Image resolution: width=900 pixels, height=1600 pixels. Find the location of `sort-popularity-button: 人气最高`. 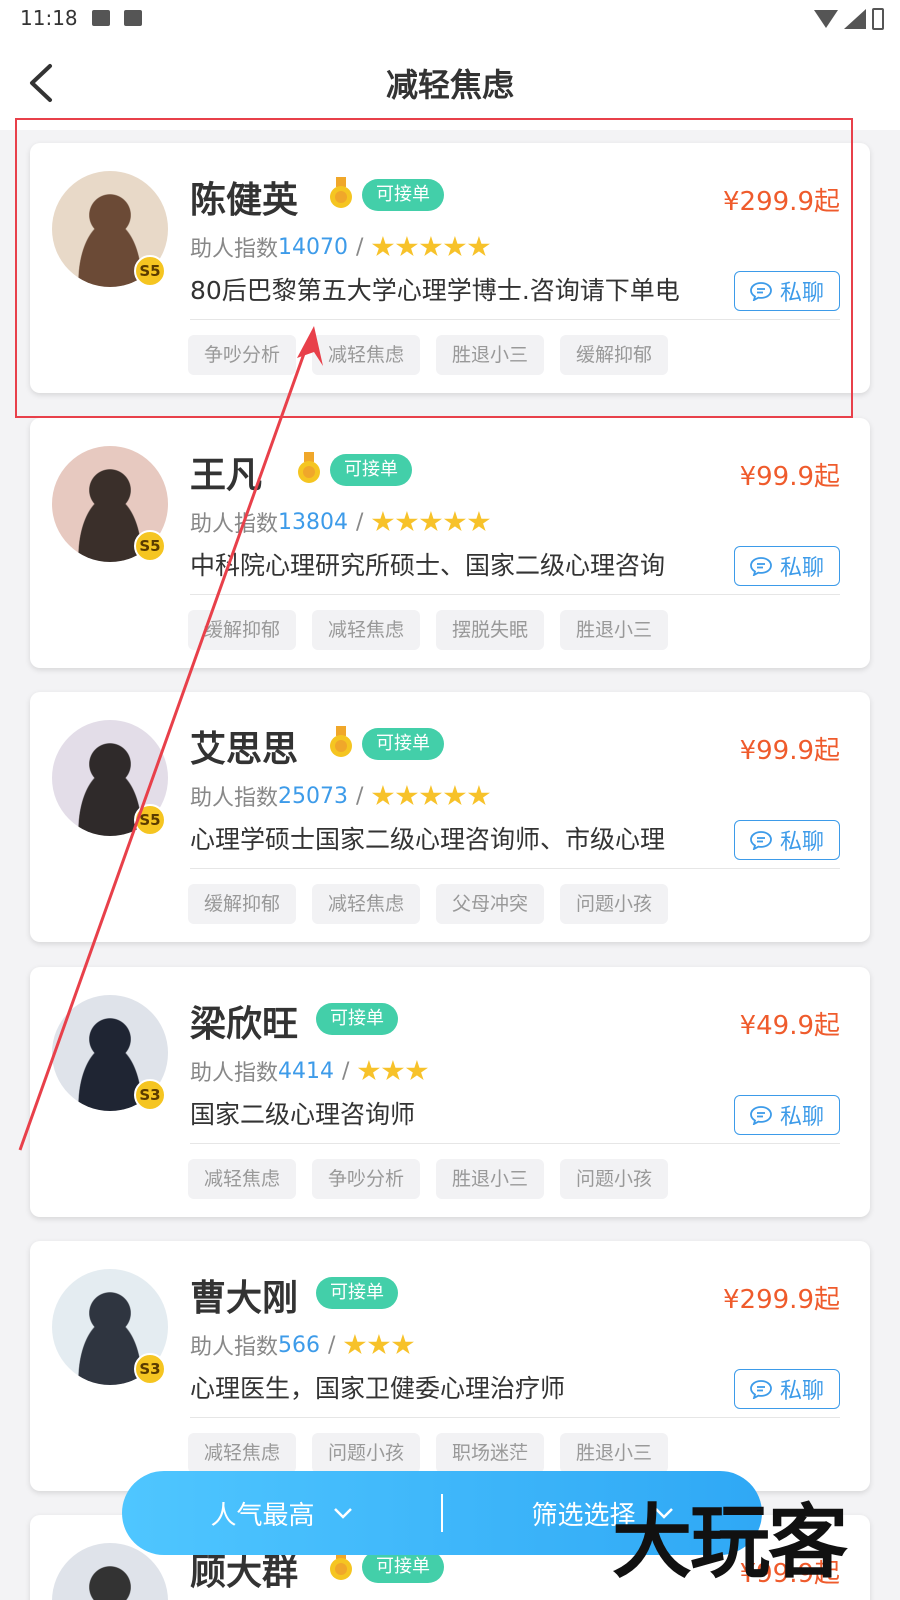

sort-popularity-button: 人气最高 is located at coordinates (281, 1513).